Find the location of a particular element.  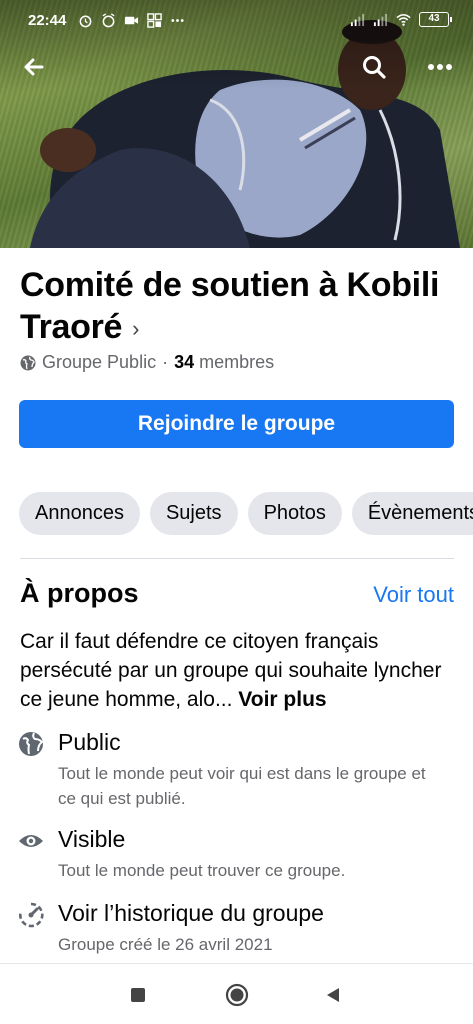

see-all-link: Voir tout is located at coordinates (413, 595).